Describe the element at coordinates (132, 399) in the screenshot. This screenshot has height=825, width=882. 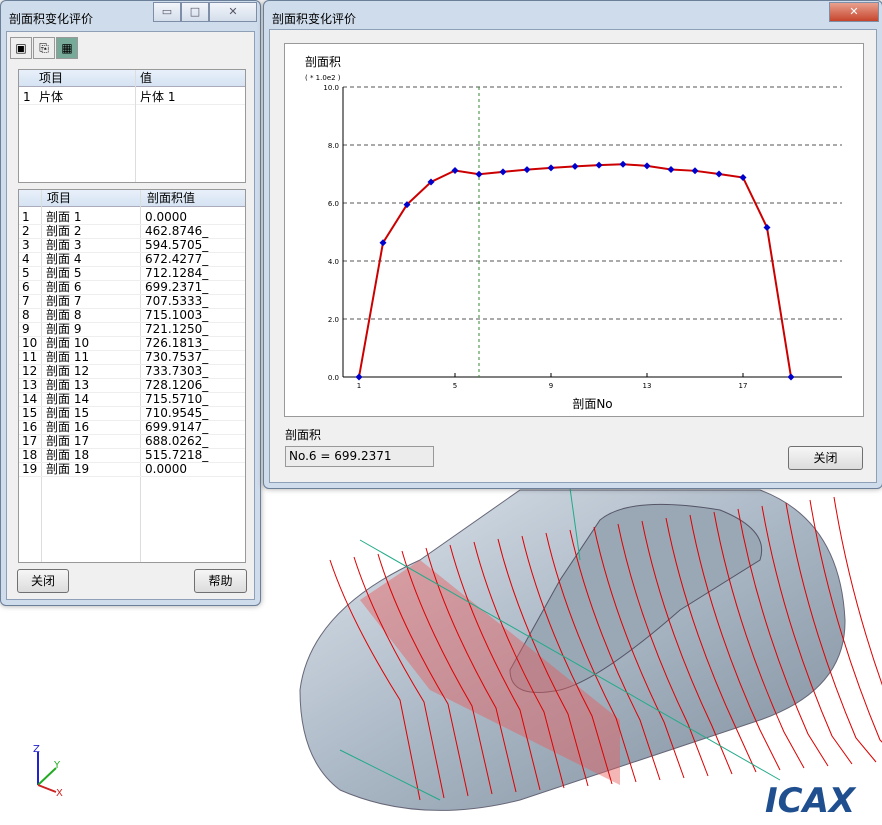
I see `table-row: 14 剖面 14 715.5710_` at that location.